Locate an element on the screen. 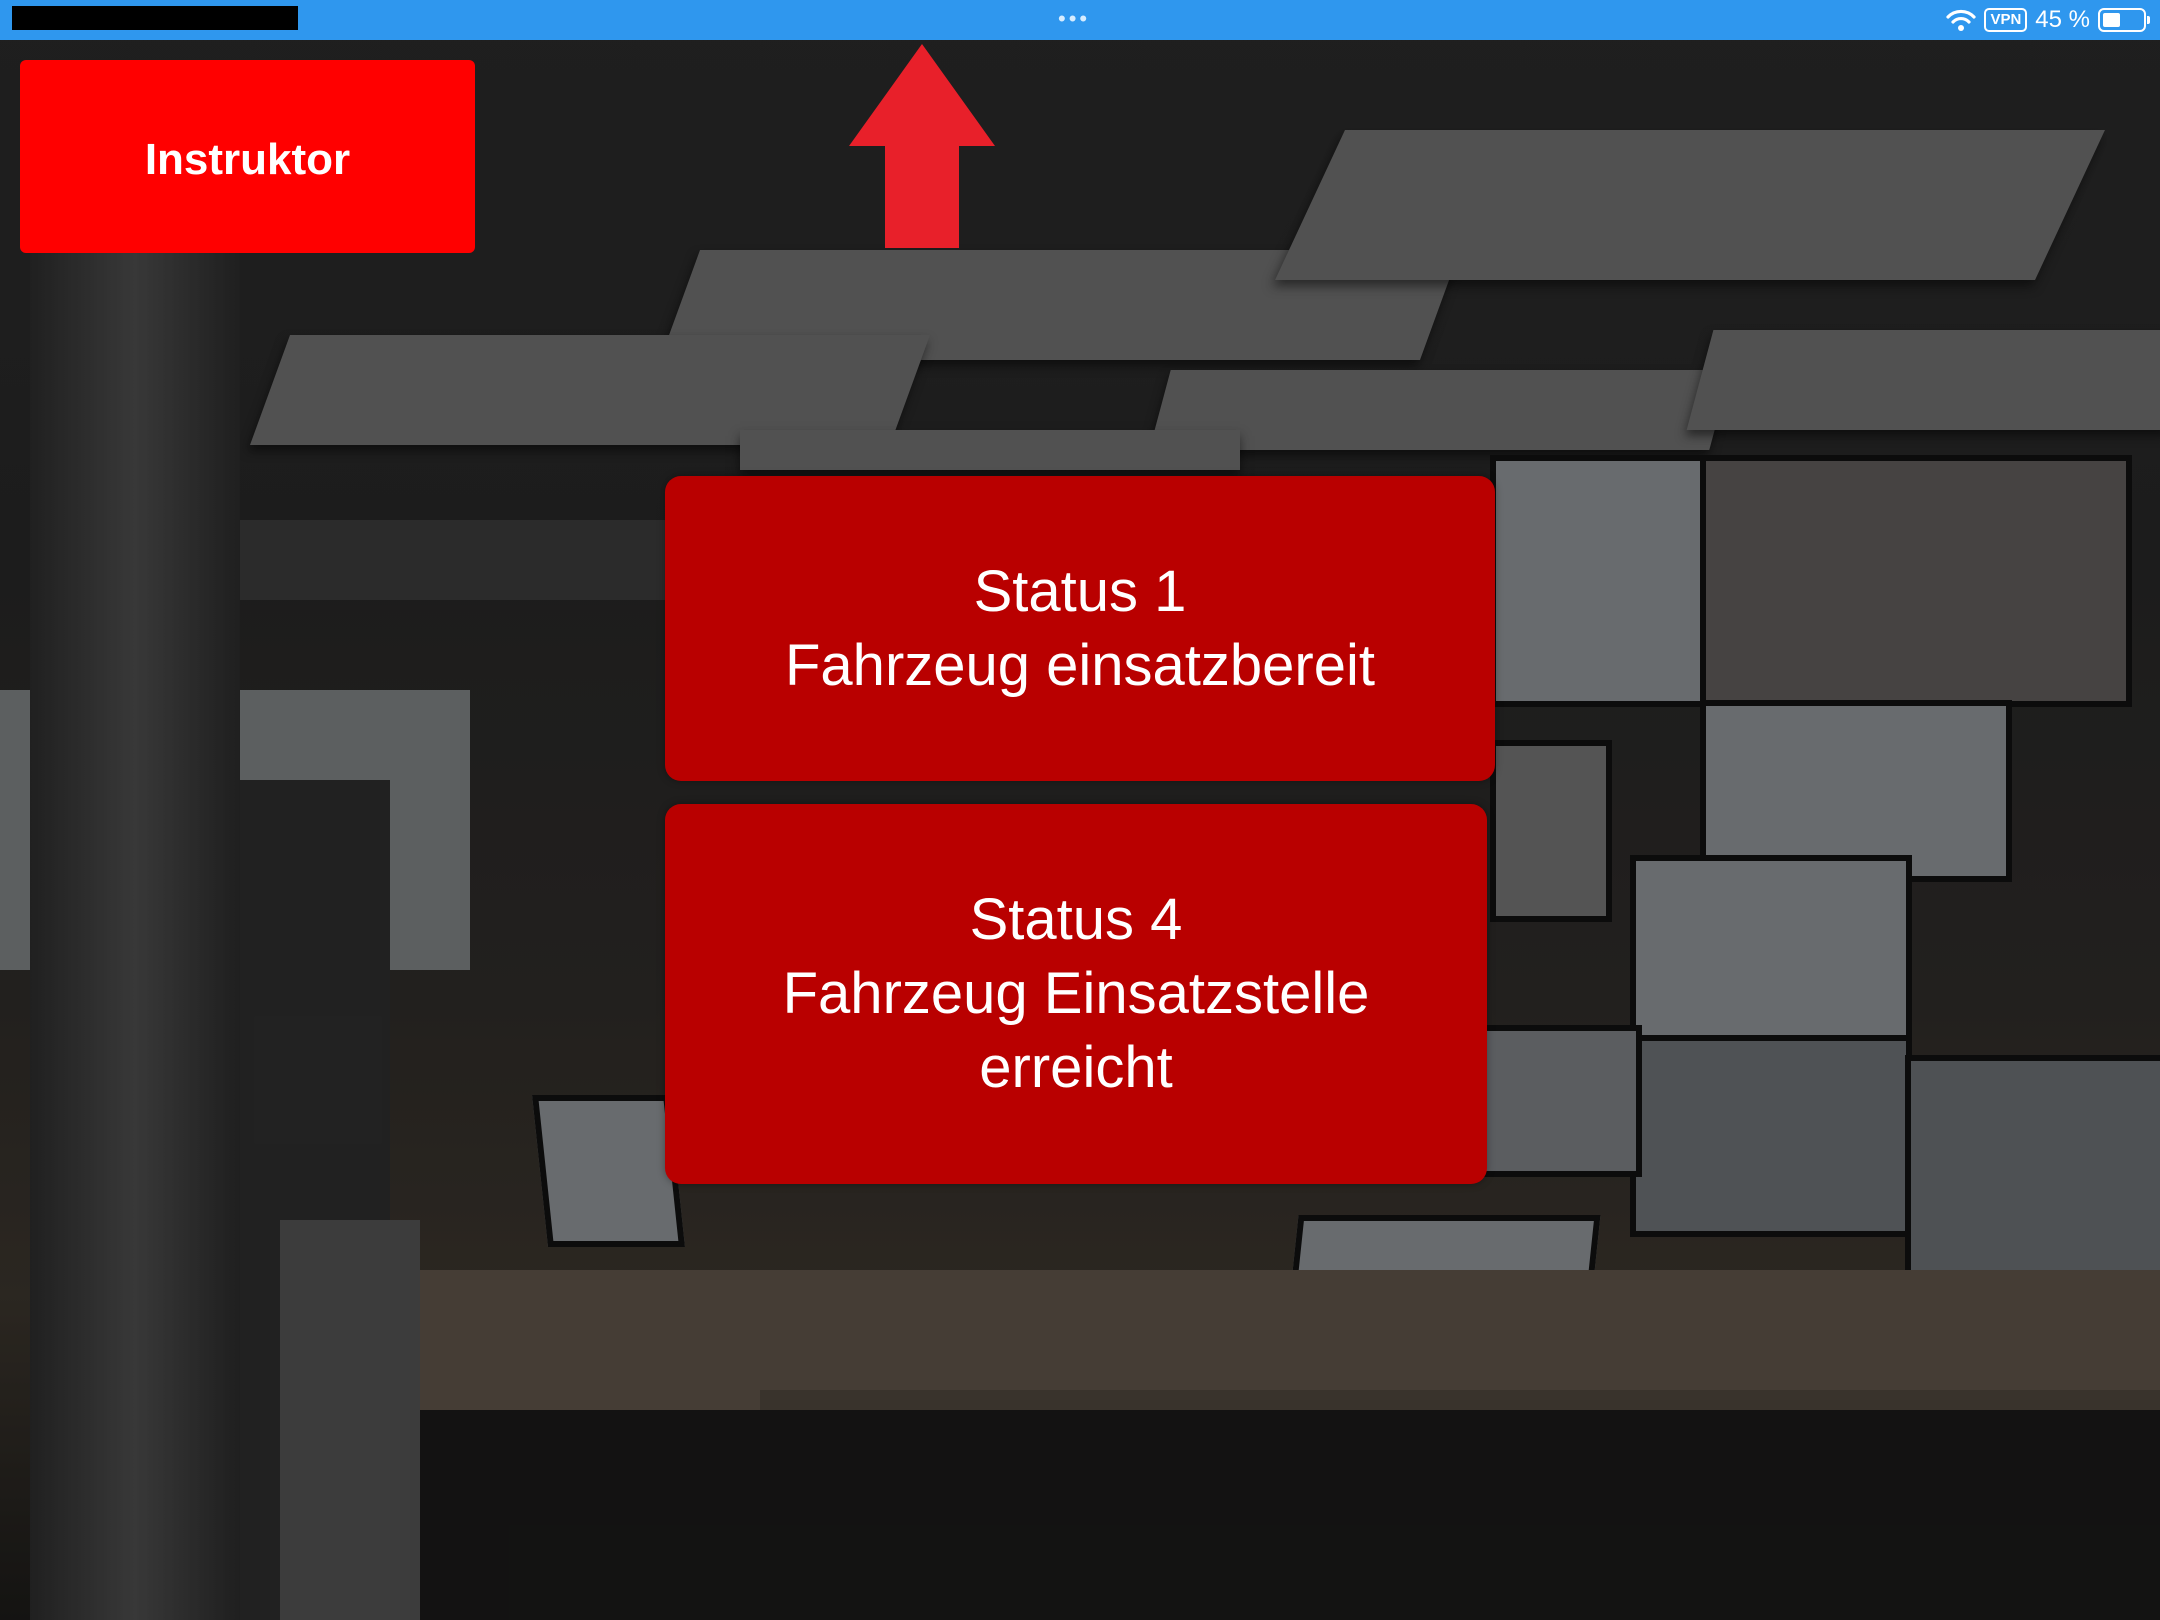 Image resolution: width=2160 pixels, height=1620 pixels. status-4-title: Status 4 is located at coordinates (1076, 919).